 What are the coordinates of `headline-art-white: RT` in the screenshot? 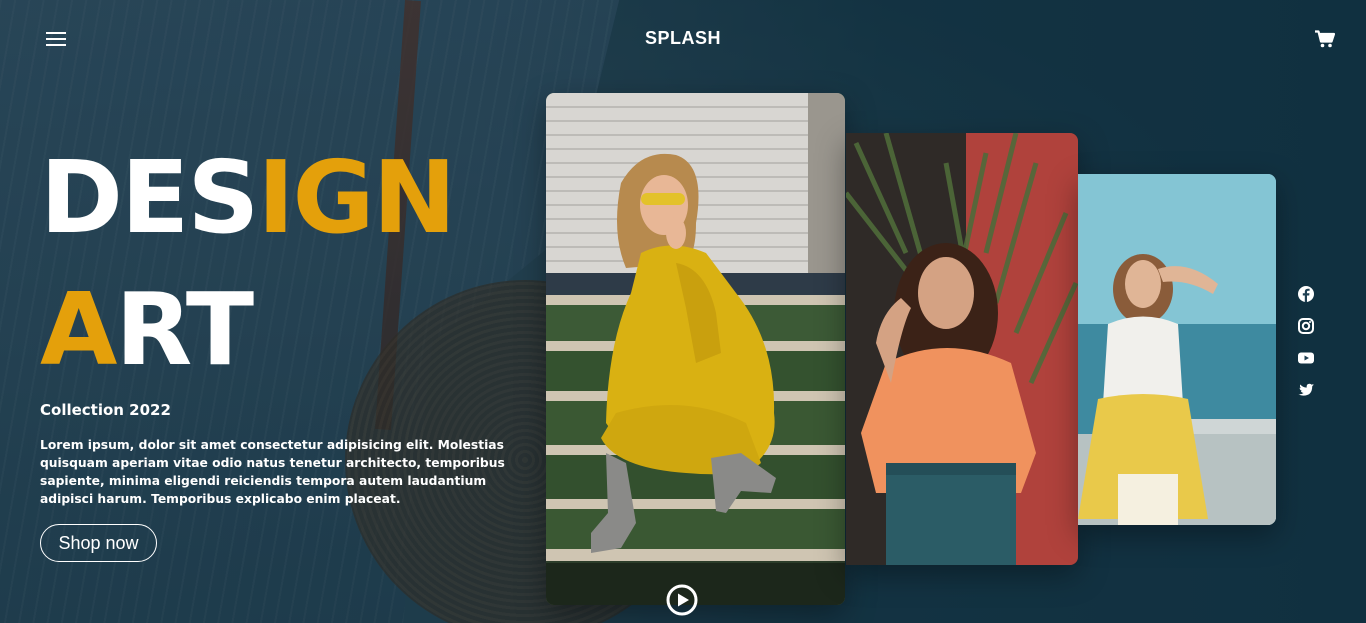 It's located at (184, 329).